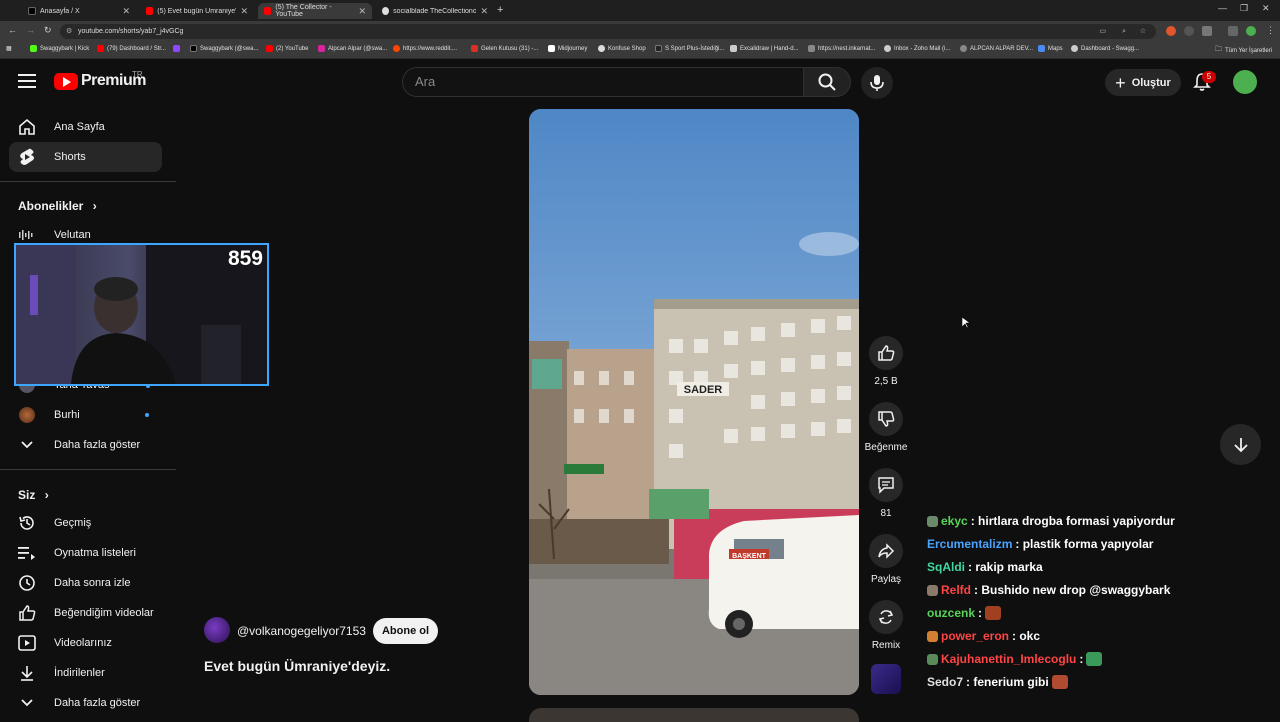 This screenshot has height=722, width=1280. What do you see at coordinates (1143, 31) in the screenshot?
I see `bookmark-star-icon: ☆` at bounding box center [1143, 31].